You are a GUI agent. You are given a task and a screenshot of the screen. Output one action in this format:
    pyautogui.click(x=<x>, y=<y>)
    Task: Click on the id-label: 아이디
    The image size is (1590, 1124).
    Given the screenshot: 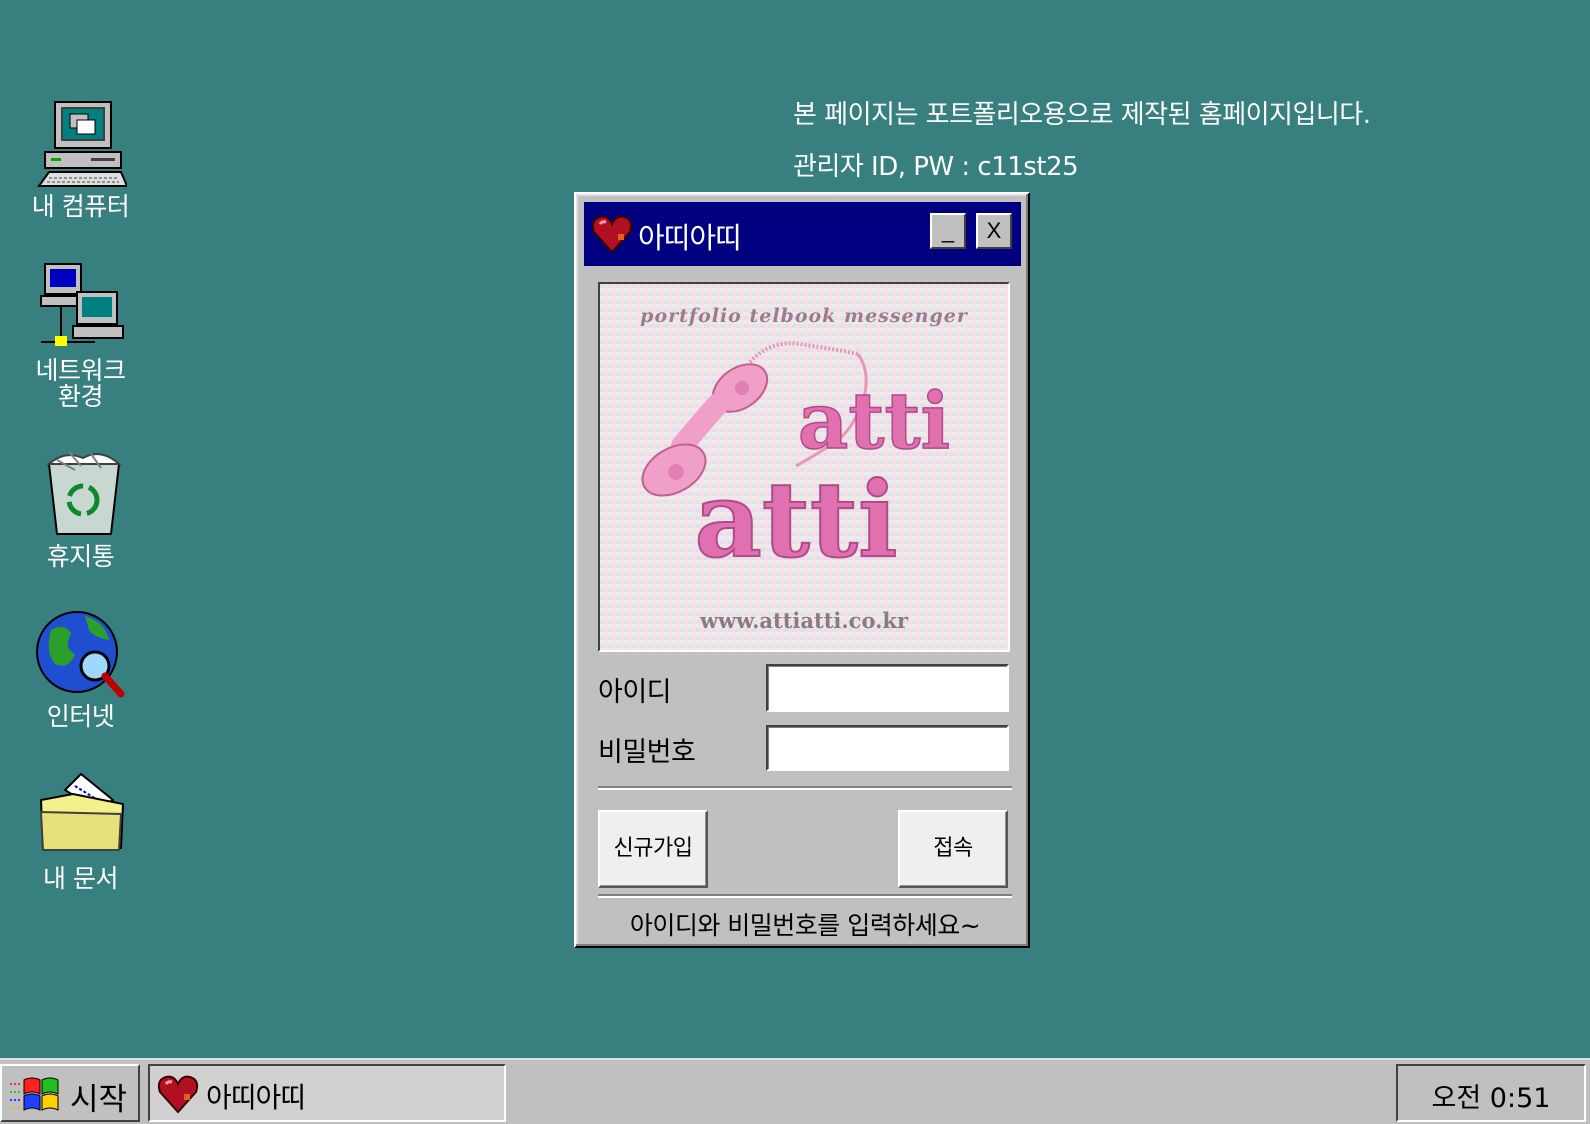 What is the action you would take?
    pyautogui.click(x=635, y=692)
    